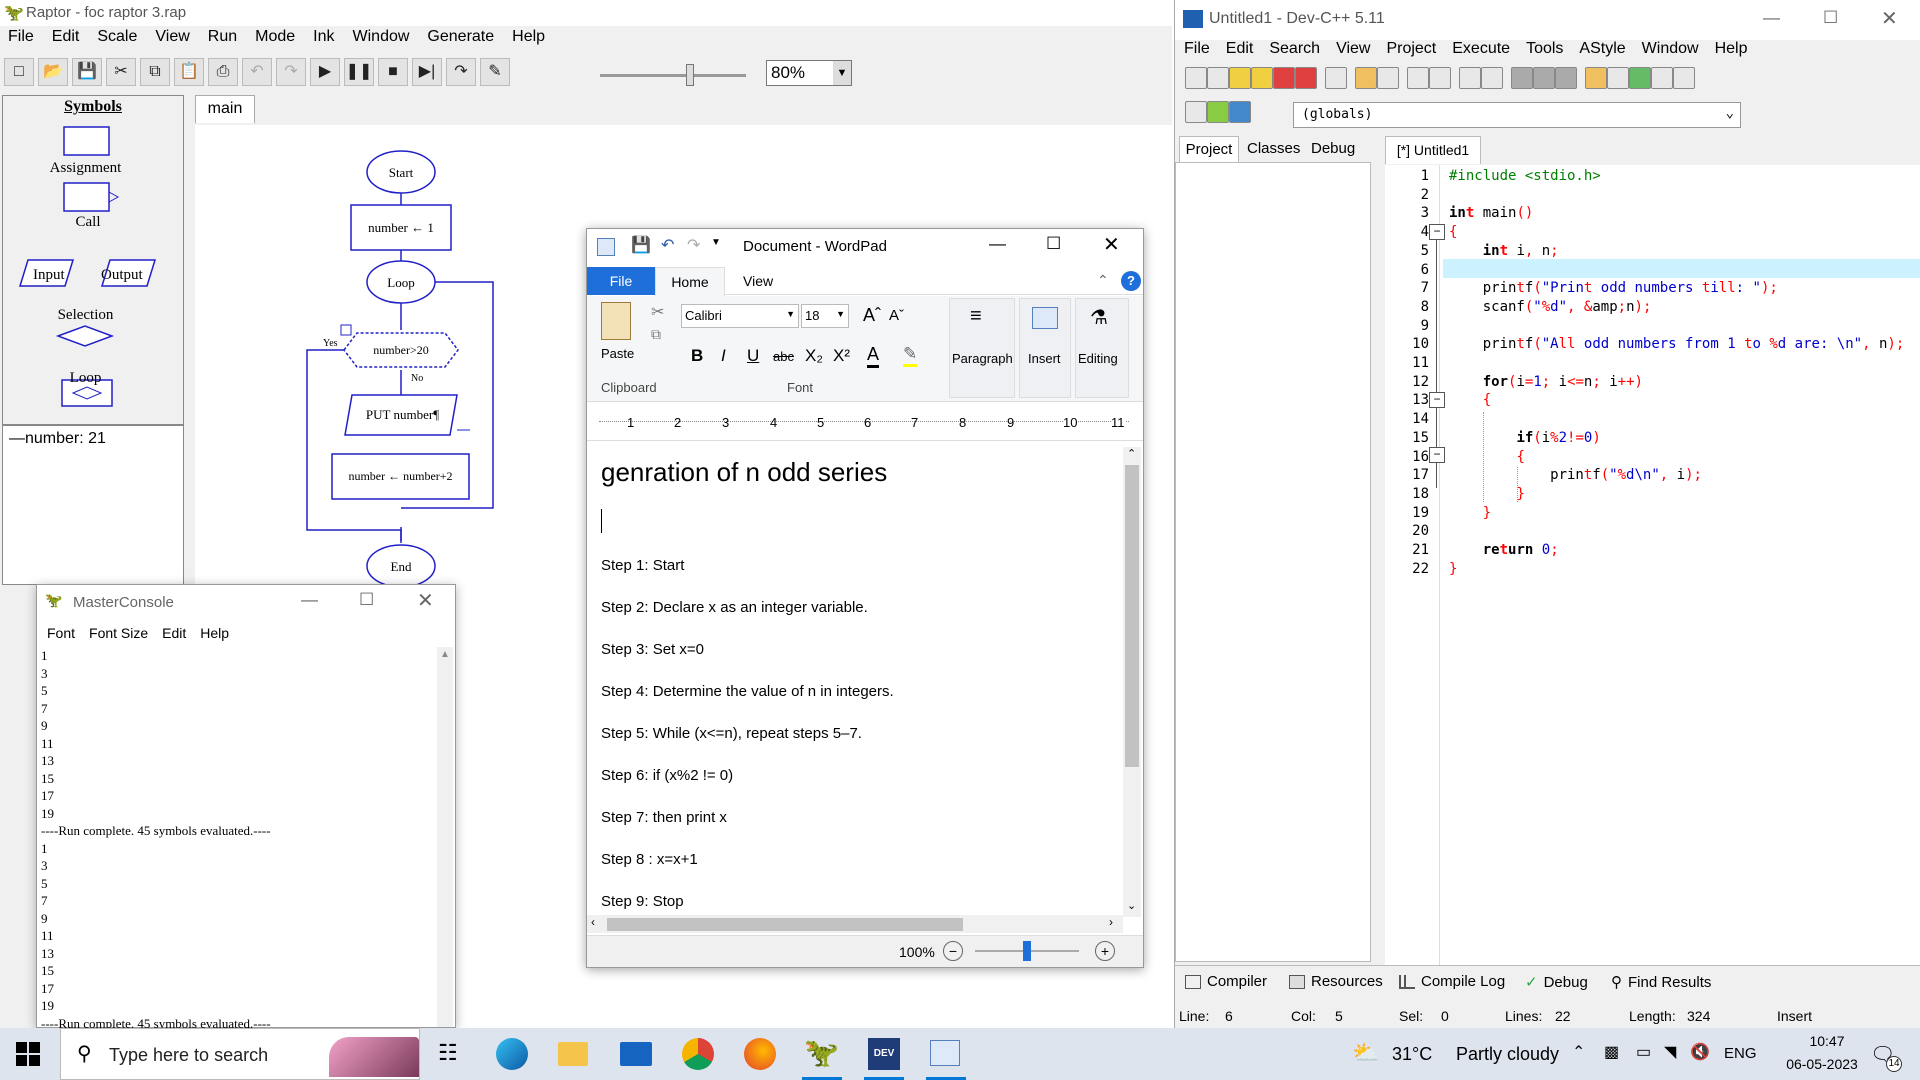 The width and height of the screenshot is (1920, 1080). What do you see at coordinates (716, 242) in the screenshot?
I see `quick-access-dropdown-icon: ▼` at bounding box center [716, 242].